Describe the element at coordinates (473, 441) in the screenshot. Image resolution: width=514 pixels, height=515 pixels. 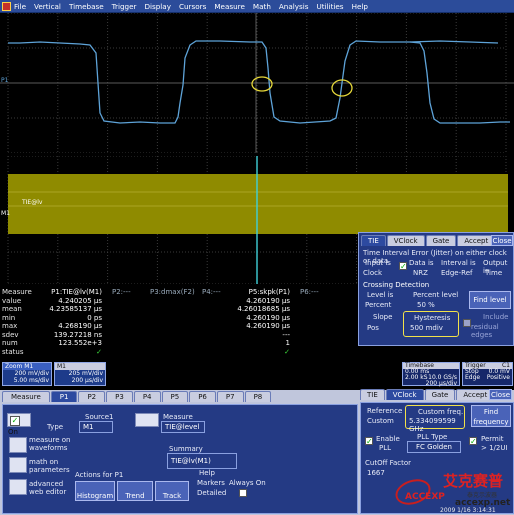
I see `permit-checkbox: ✓` at that location.